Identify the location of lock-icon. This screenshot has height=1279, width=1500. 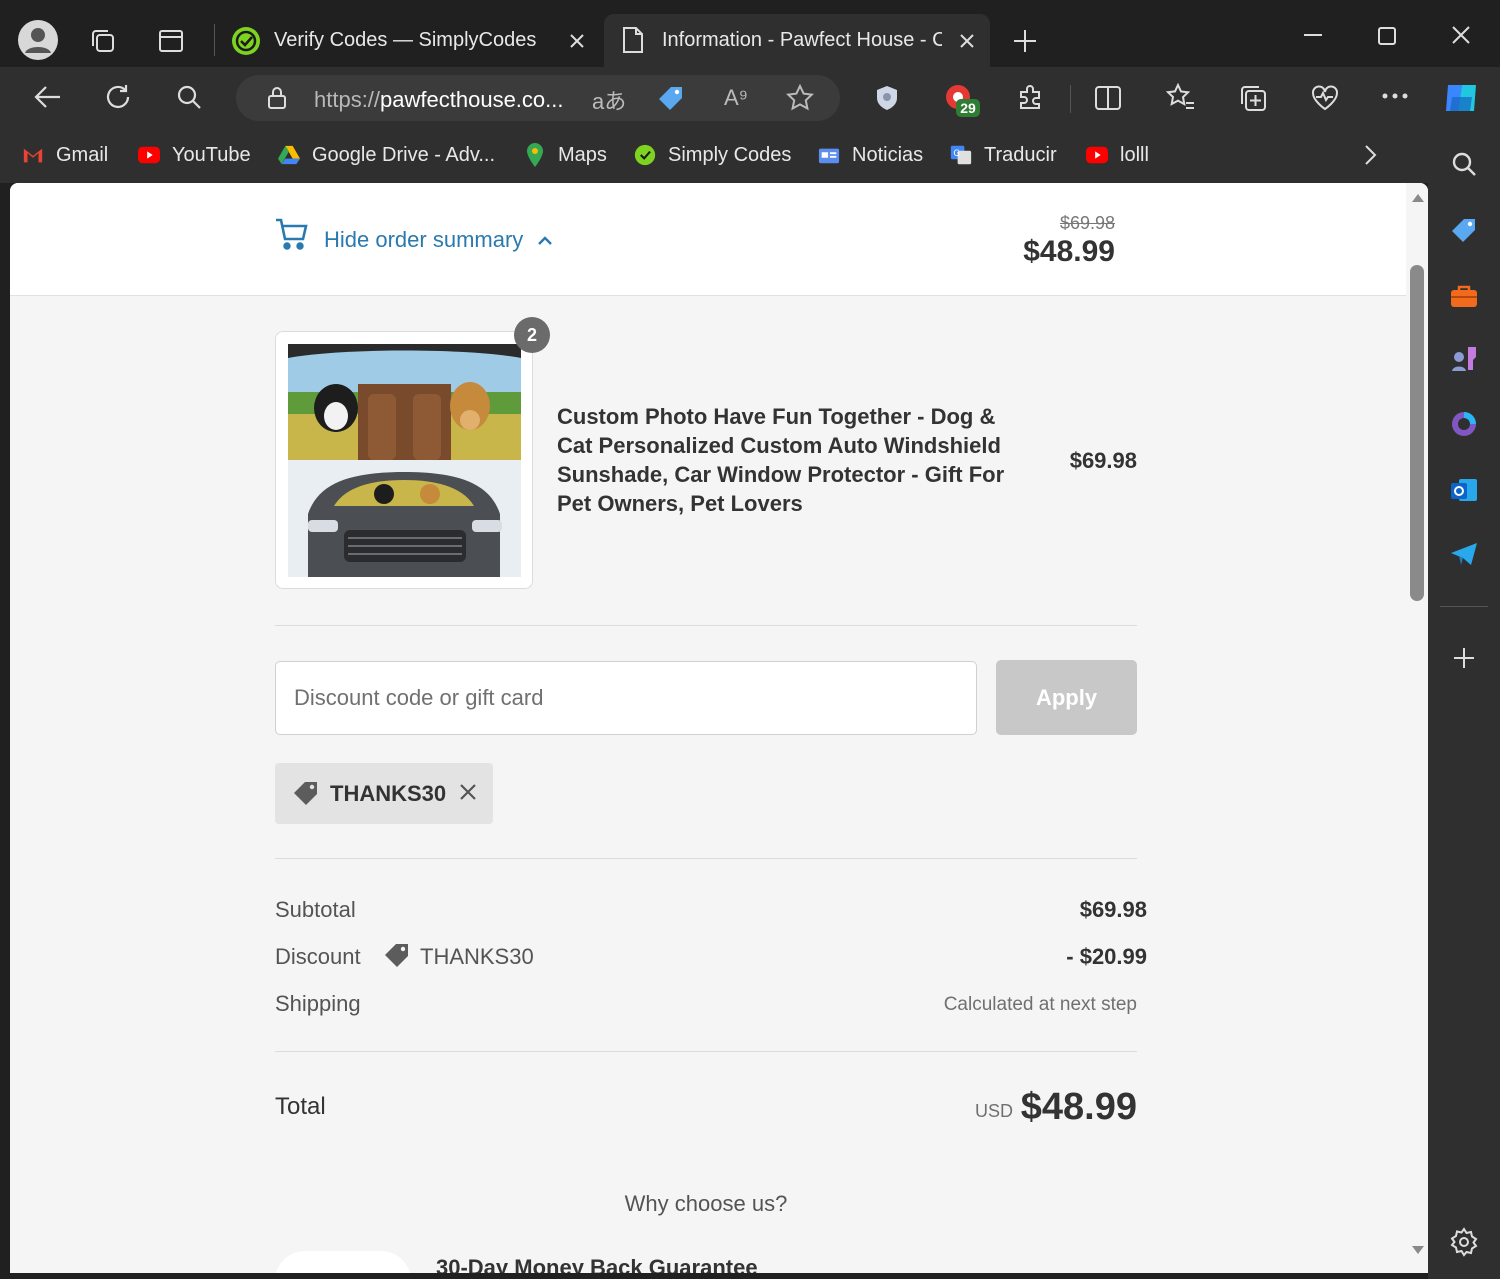
(277, 98).